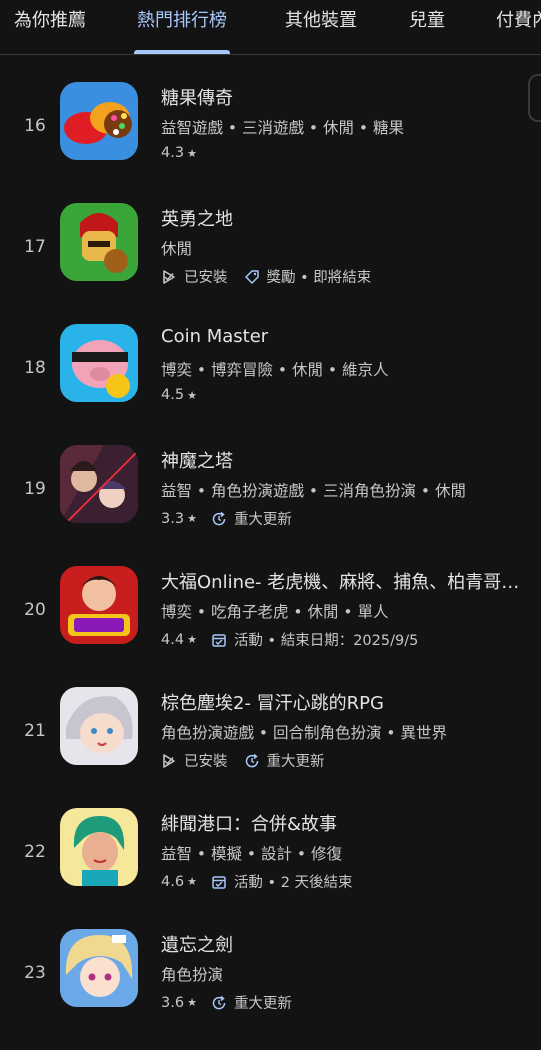 The width and height of the screenshot is (541, 1050). I want to click on app-meta: 已安裝 重大更新, so click(346, 760).